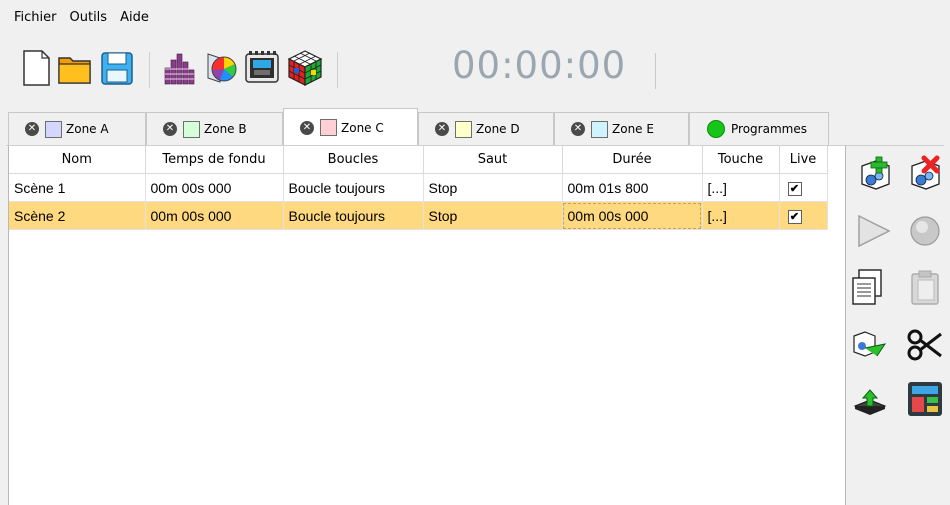 The width and height of the screenshot is (950, 505). Describe the element at coordinates (75, 68) in the screenshot. I see `open-folder-icon` at that location.